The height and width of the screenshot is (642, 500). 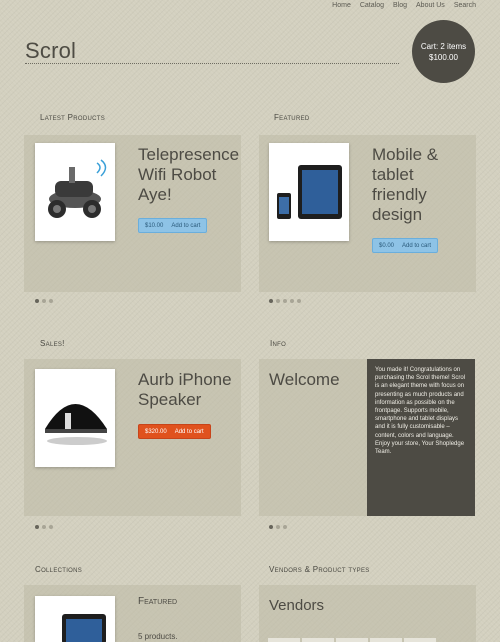 I want to click on latest-product-title: Telepresence Wifi Robot Aye!, so click(x=188, y=175).